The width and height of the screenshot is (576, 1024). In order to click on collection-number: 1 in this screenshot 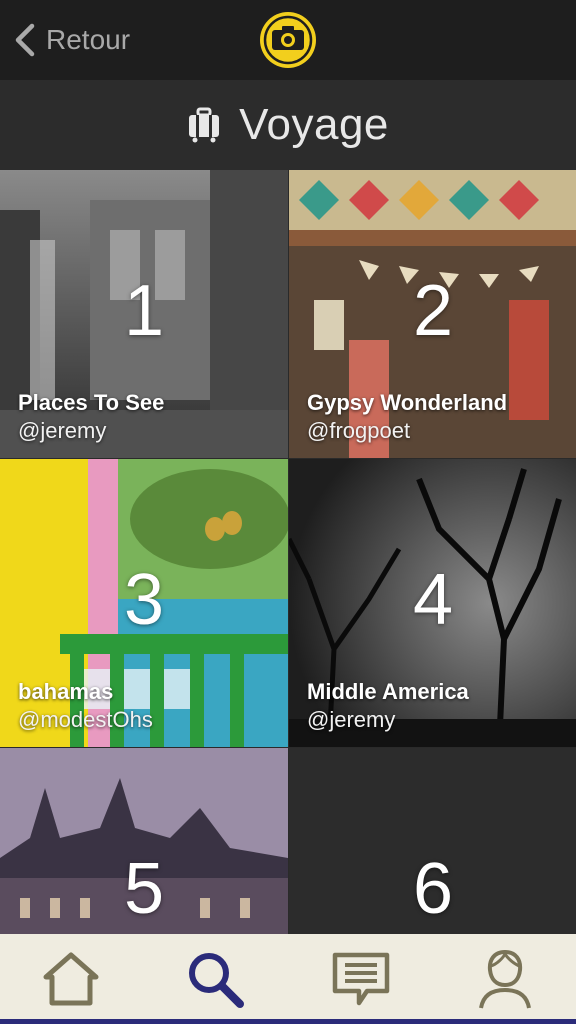, I will do `click(144, 311)`.